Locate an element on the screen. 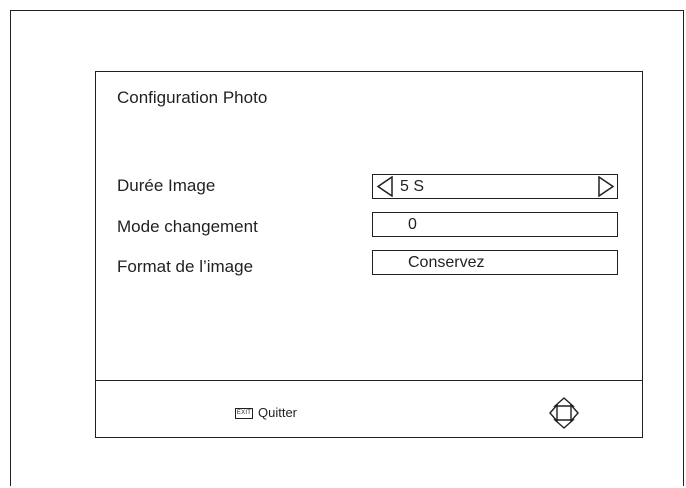 This screenshot has width=686, height=488. menu-title: Configuration Photo is located at coordinates (192, 97).